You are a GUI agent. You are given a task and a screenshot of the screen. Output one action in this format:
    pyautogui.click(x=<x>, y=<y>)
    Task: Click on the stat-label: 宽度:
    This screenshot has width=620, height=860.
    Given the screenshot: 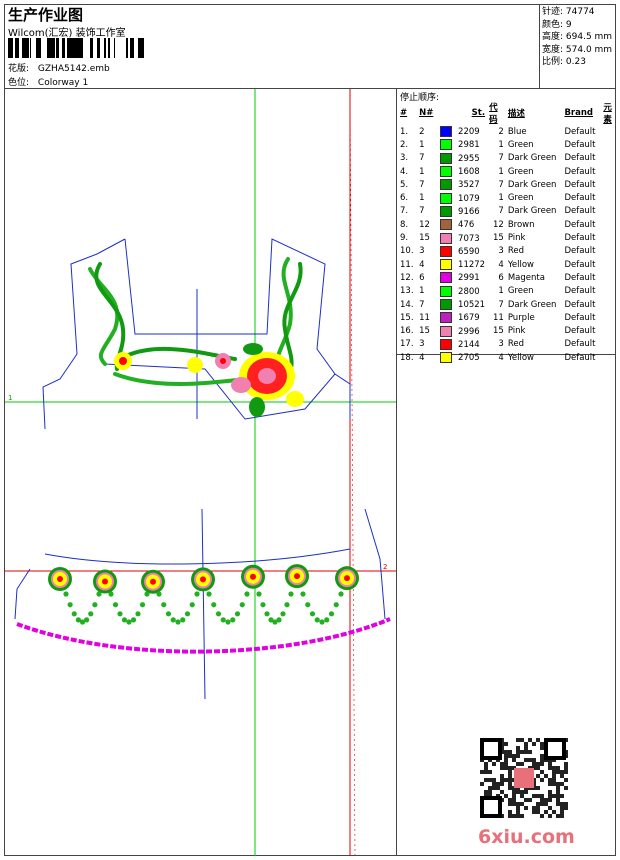 What is the action you would take?
    pyautogui.click(x=553, y=49)
    